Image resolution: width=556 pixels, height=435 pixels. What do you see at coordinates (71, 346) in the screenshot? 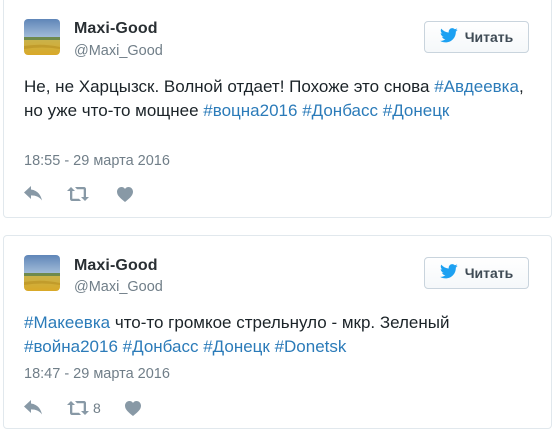
I see `hashtag-link: #война2016` at bounding box center [71, 346].